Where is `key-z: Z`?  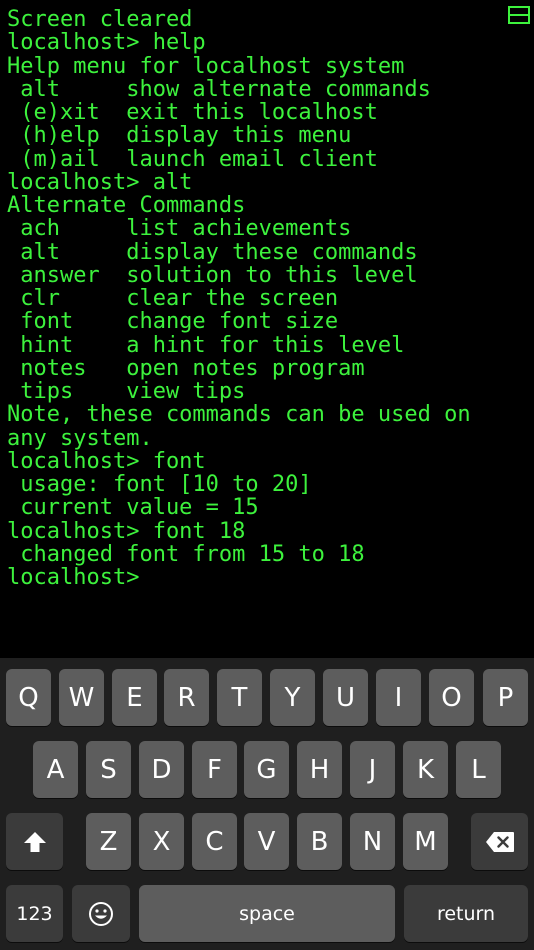
key-z: Z is located at coordinates (108, 841).